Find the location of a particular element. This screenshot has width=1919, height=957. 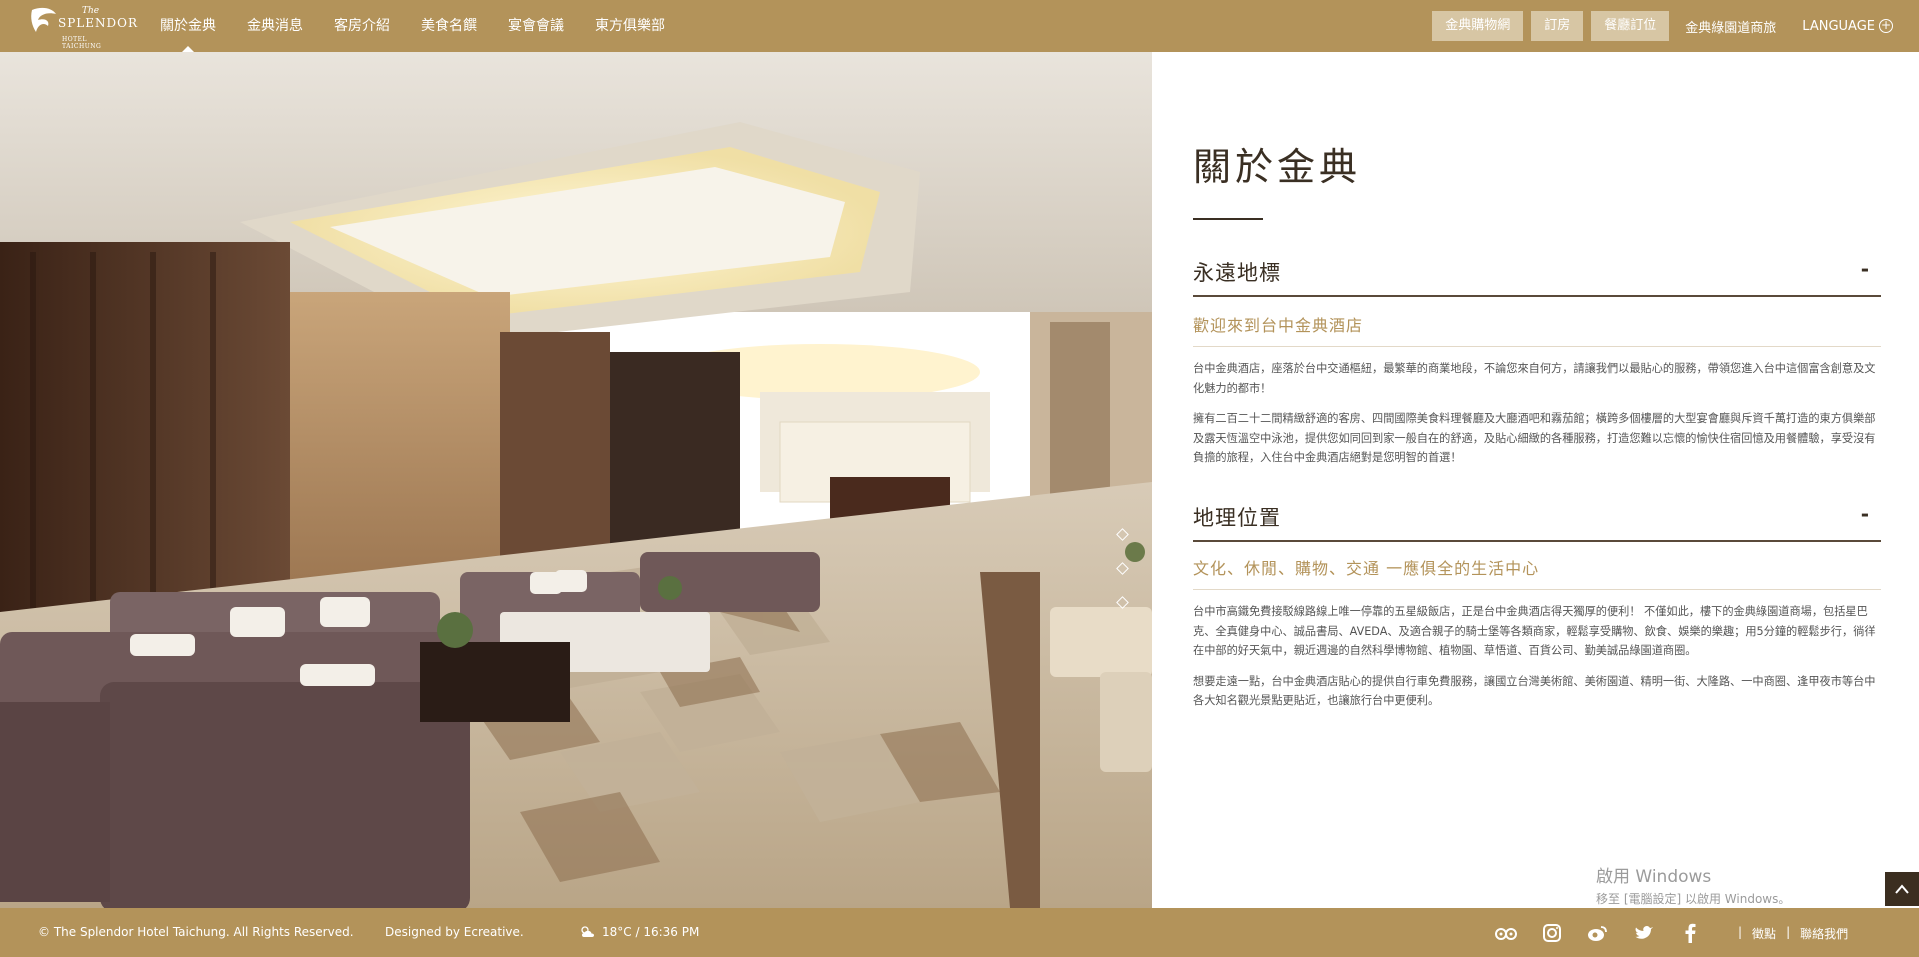

sister-hotel-link: 金典綠園道商旅 is located at coordinates (1730, 26).